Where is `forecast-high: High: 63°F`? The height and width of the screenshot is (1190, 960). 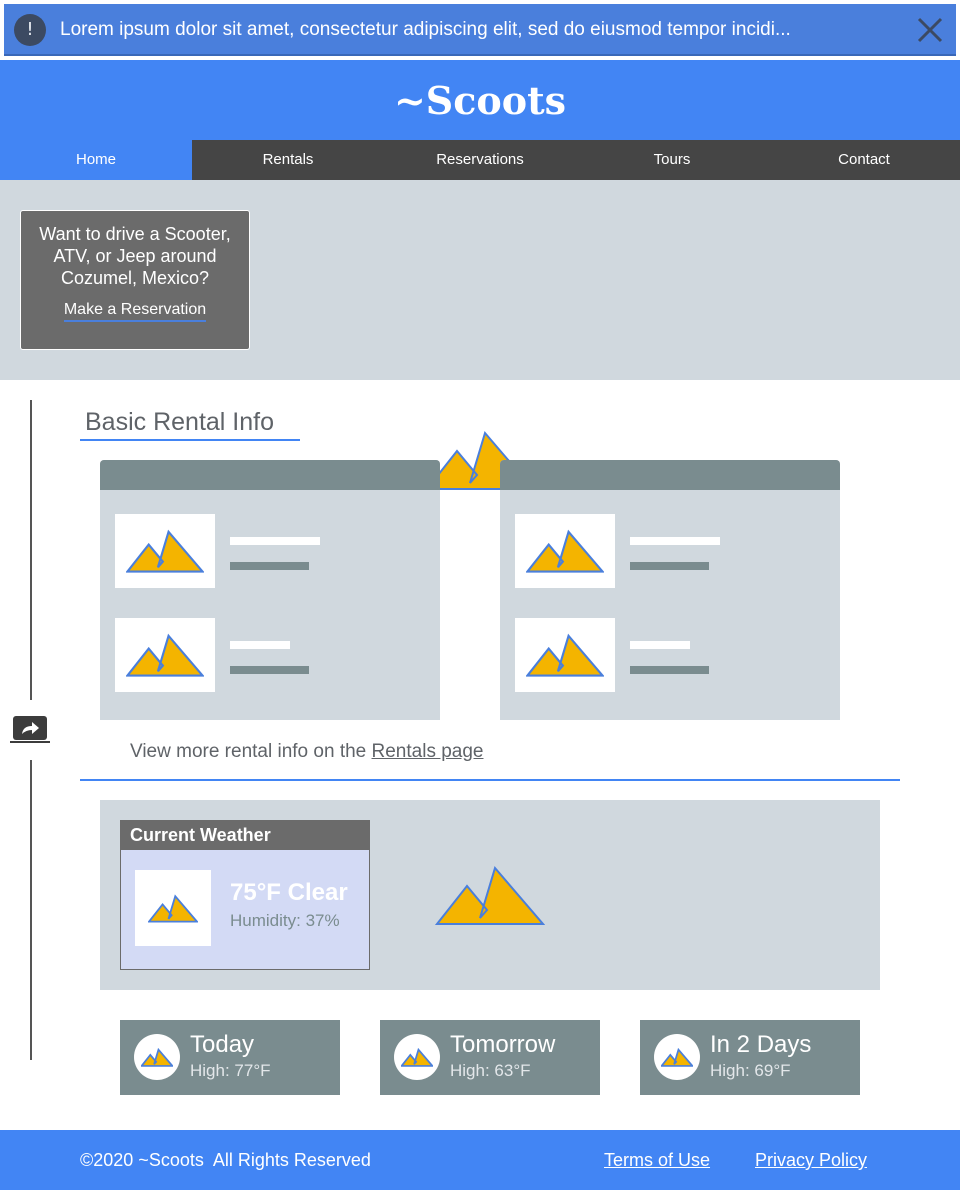 forecast-high: High: 63°F is located at coordinates (490, 1070).